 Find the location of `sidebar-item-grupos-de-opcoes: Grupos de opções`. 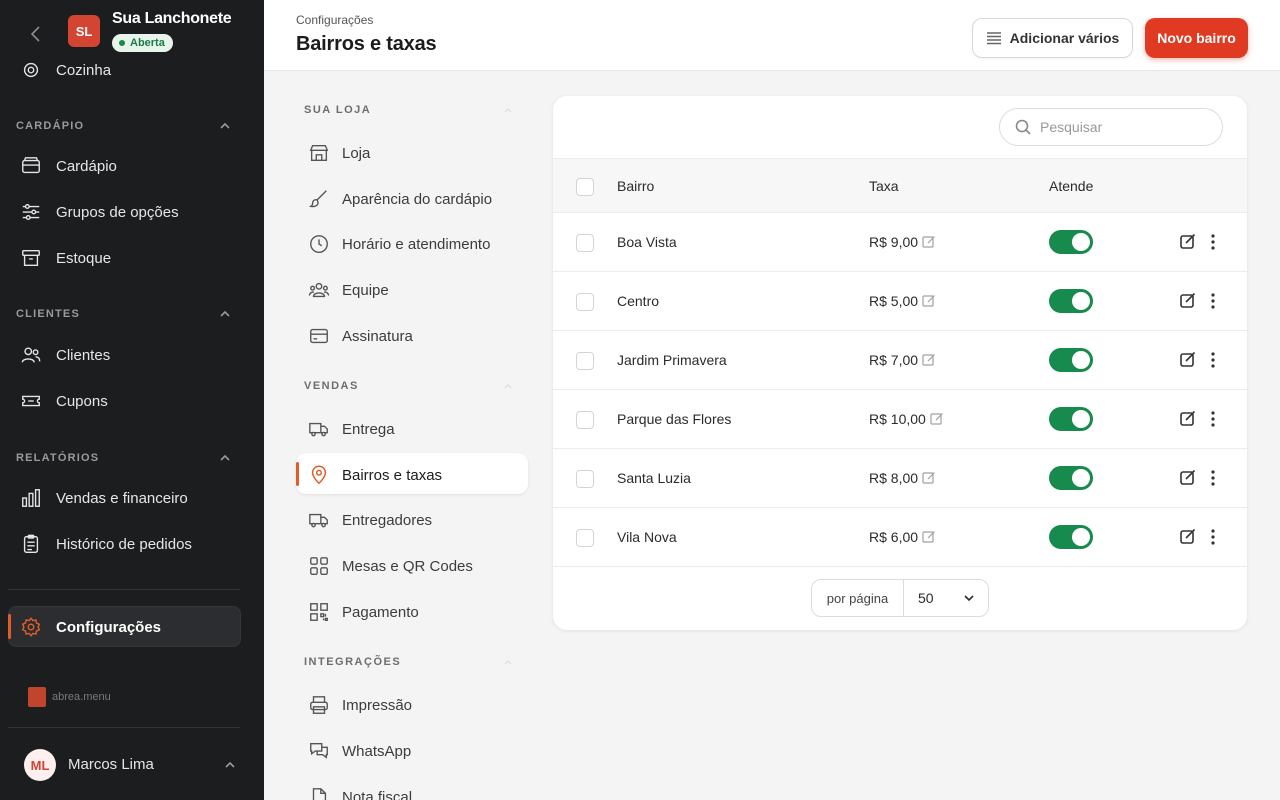

sidebar-item-grupos-de-opcoes: Grupos de opções is located at coordinates (99, 212).